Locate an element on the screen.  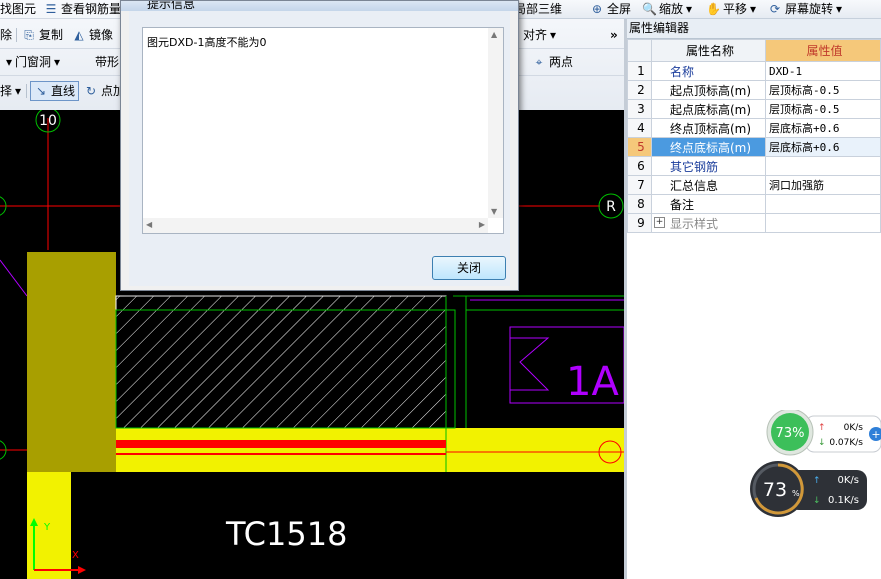
dialog-titlebar: 提示信息 is located at coordinates (319, 6).